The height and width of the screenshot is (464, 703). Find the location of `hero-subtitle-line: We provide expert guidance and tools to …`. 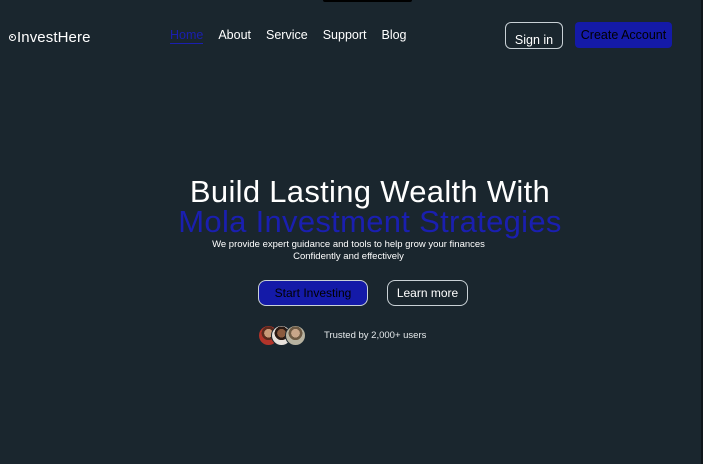

hero-subtitle-line: We provide expert guidance and tools to … is located at coordinates (348, 244).